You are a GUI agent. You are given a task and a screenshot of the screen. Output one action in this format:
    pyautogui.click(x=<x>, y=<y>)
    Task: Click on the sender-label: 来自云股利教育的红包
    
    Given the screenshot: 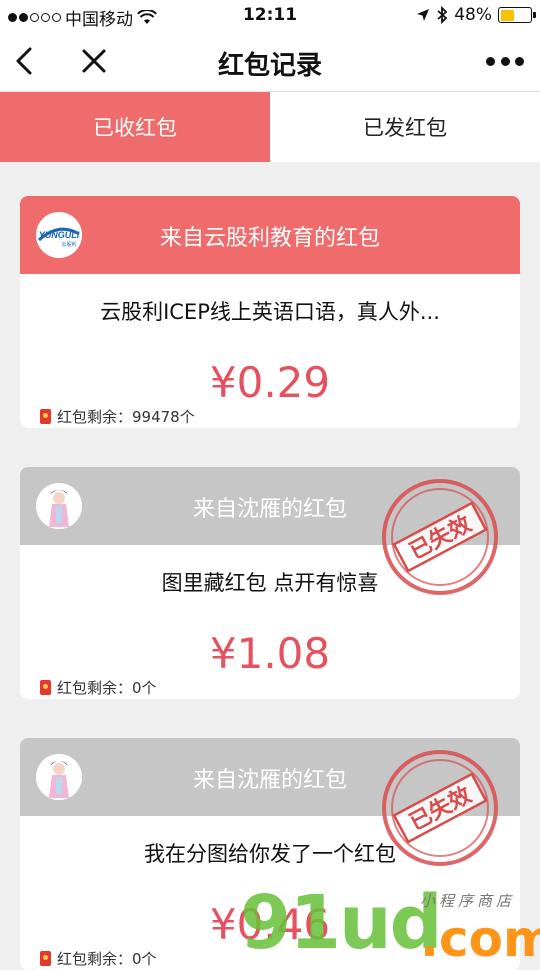 What is the action you would take?
    pyautogui.click(x=269, y=238)
    